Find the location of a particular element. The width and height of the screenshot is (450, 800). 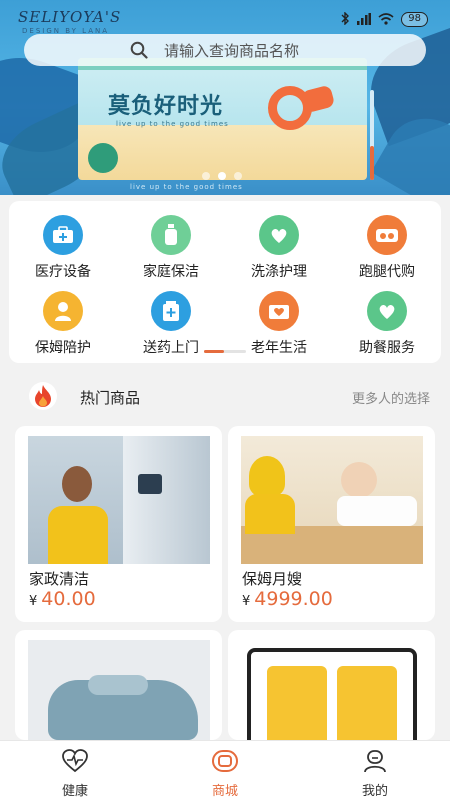

category-item-meal-service: 助餐服务 is located at coordinates (387, 324).